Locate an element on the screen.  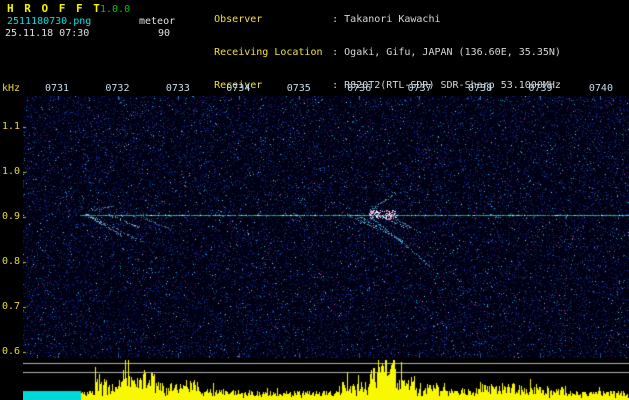
freq-unit-label: kHz is located at coordinates (10, 88).